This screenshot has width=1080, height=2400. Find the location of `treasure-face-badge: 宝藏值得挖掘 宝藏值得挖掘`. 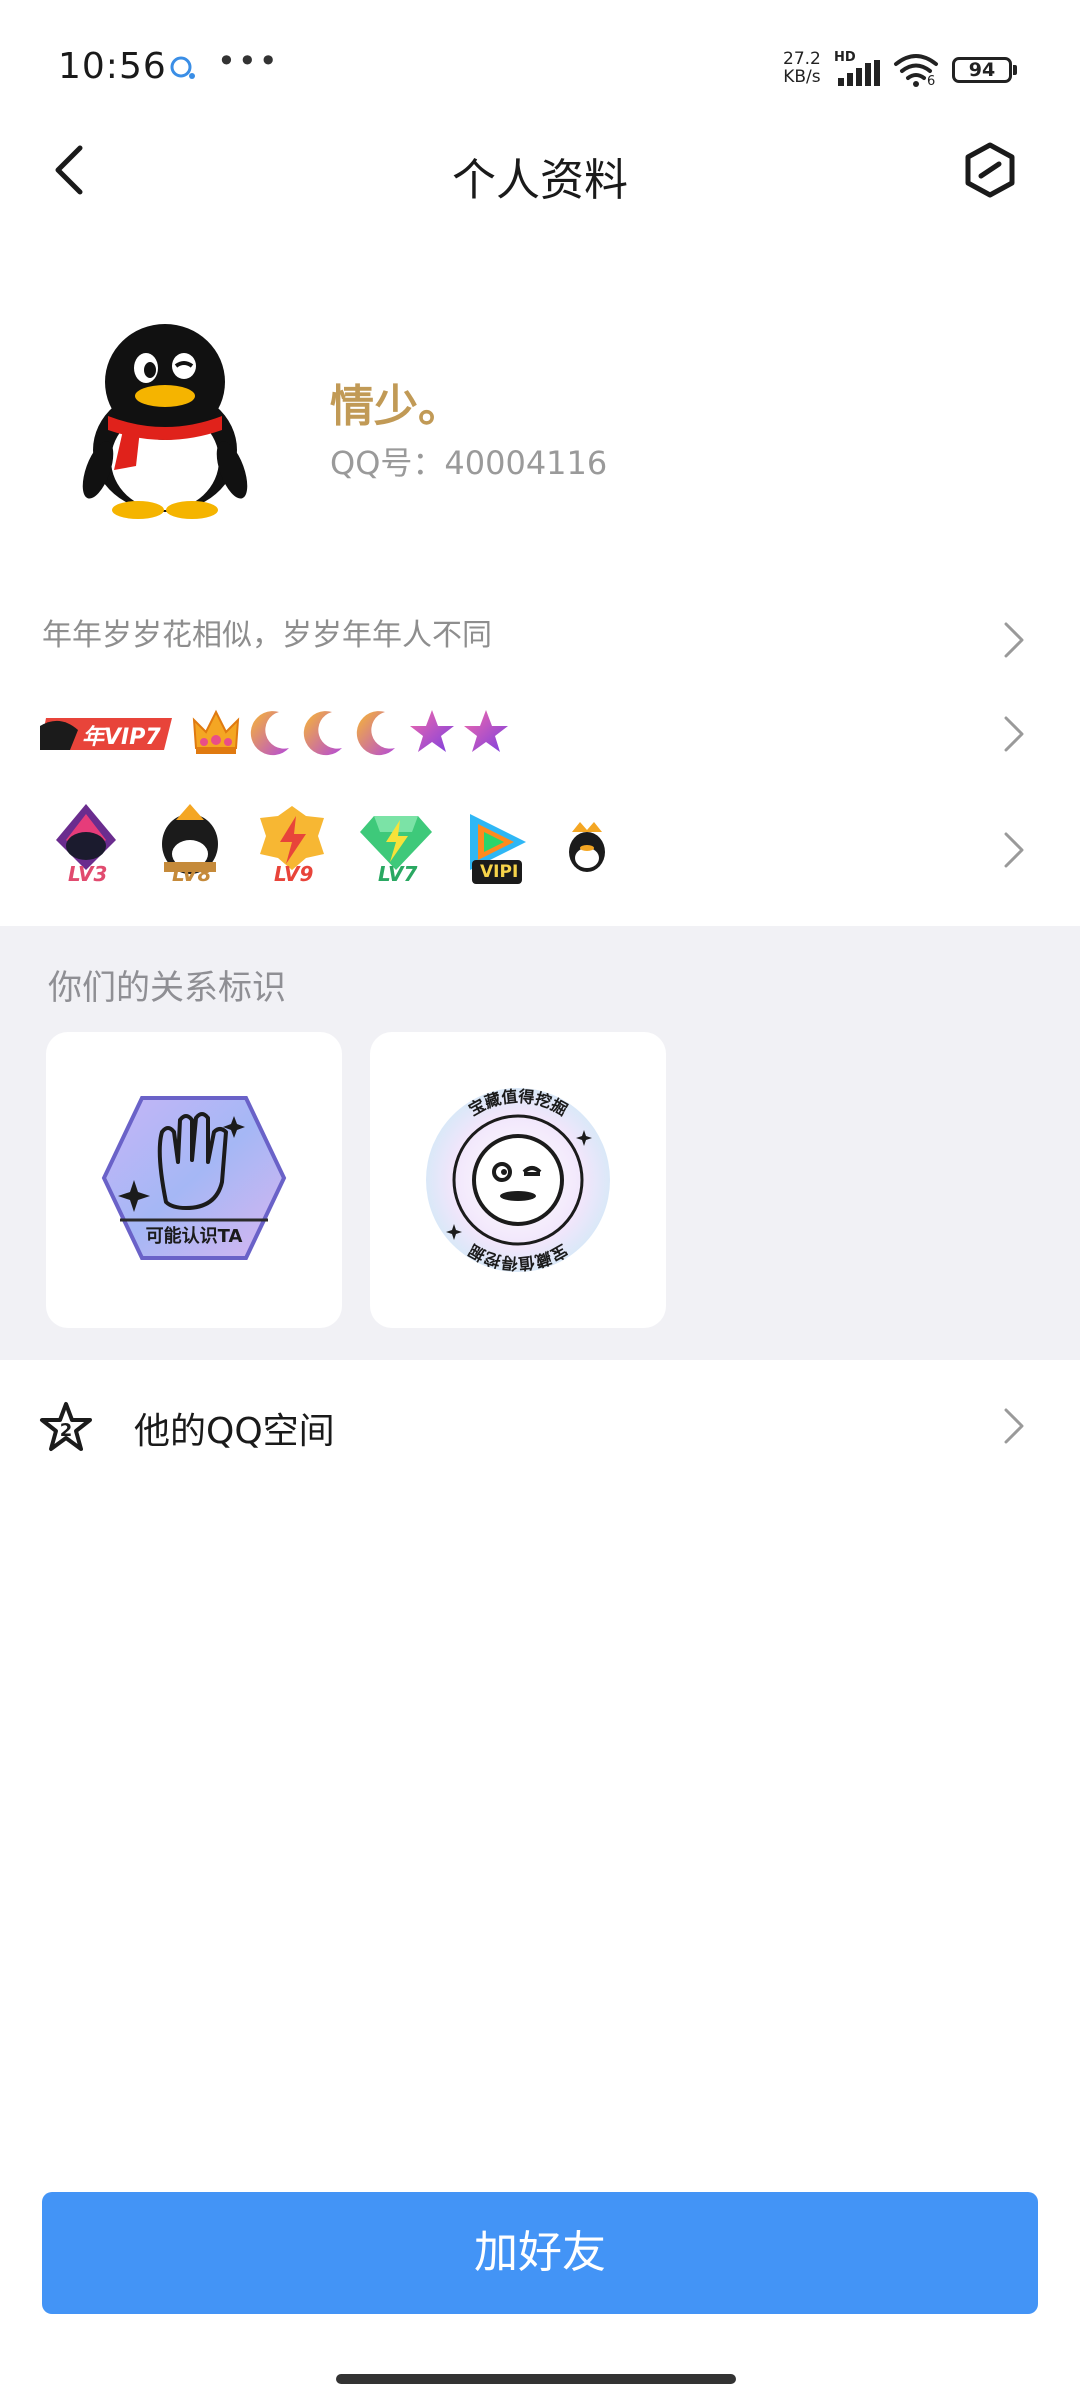

treasure-face-badge: 宝藏值得挖掘 宝藏值得挖掘 is located at coordinates (518, 1180).